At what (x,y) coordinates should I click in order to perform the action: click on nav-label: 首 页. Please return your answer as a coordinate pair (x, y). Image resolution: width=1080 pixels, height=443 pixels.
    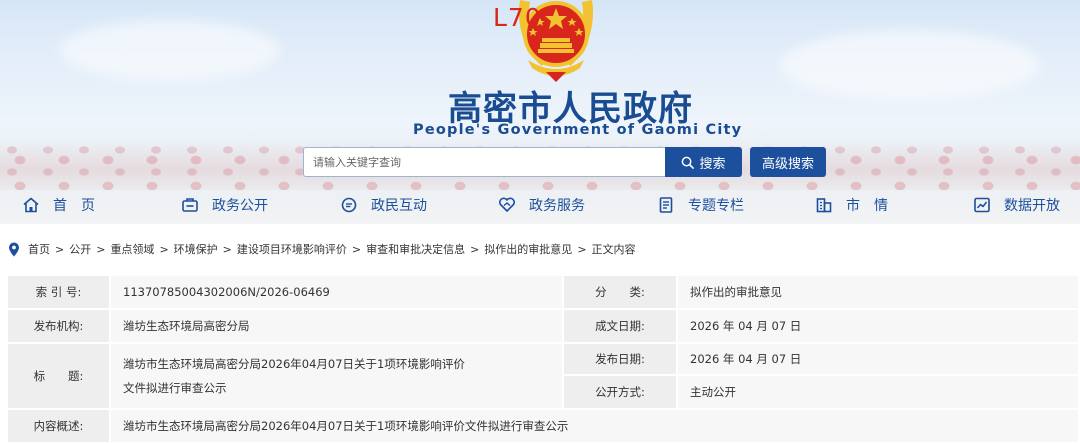
    Looking at the image, I should click on (74, 206).